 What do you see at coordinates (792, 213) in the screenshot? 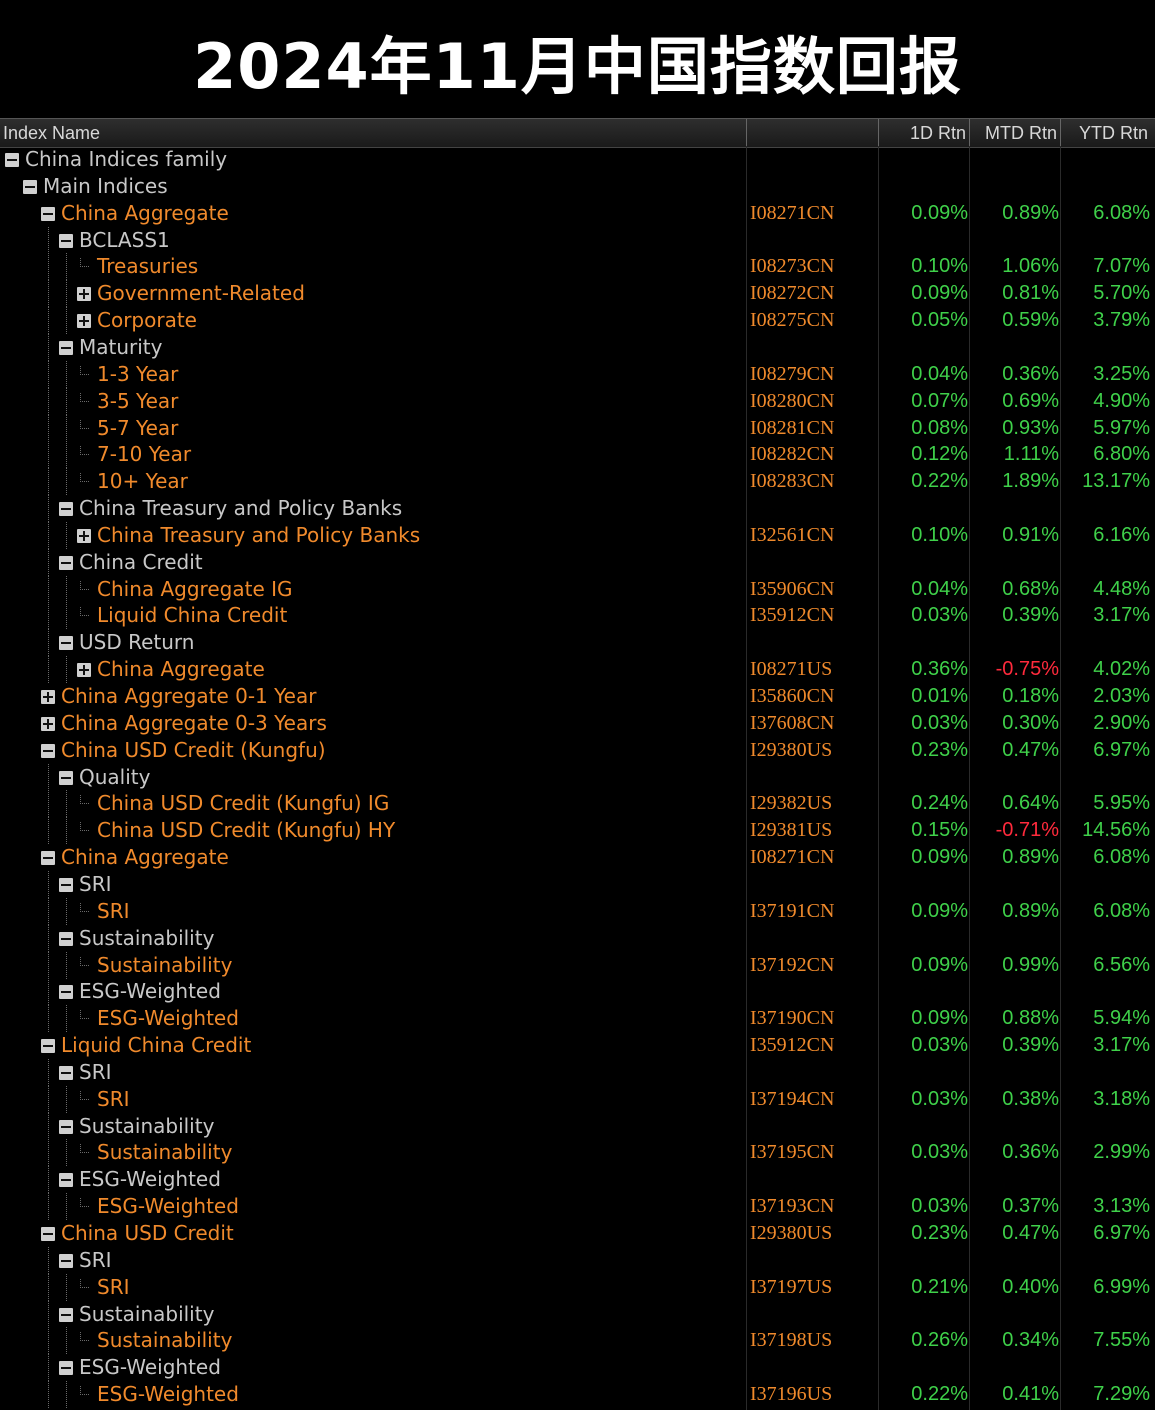
I see `ticker: I08271CN` at bounding box center [792, 213].